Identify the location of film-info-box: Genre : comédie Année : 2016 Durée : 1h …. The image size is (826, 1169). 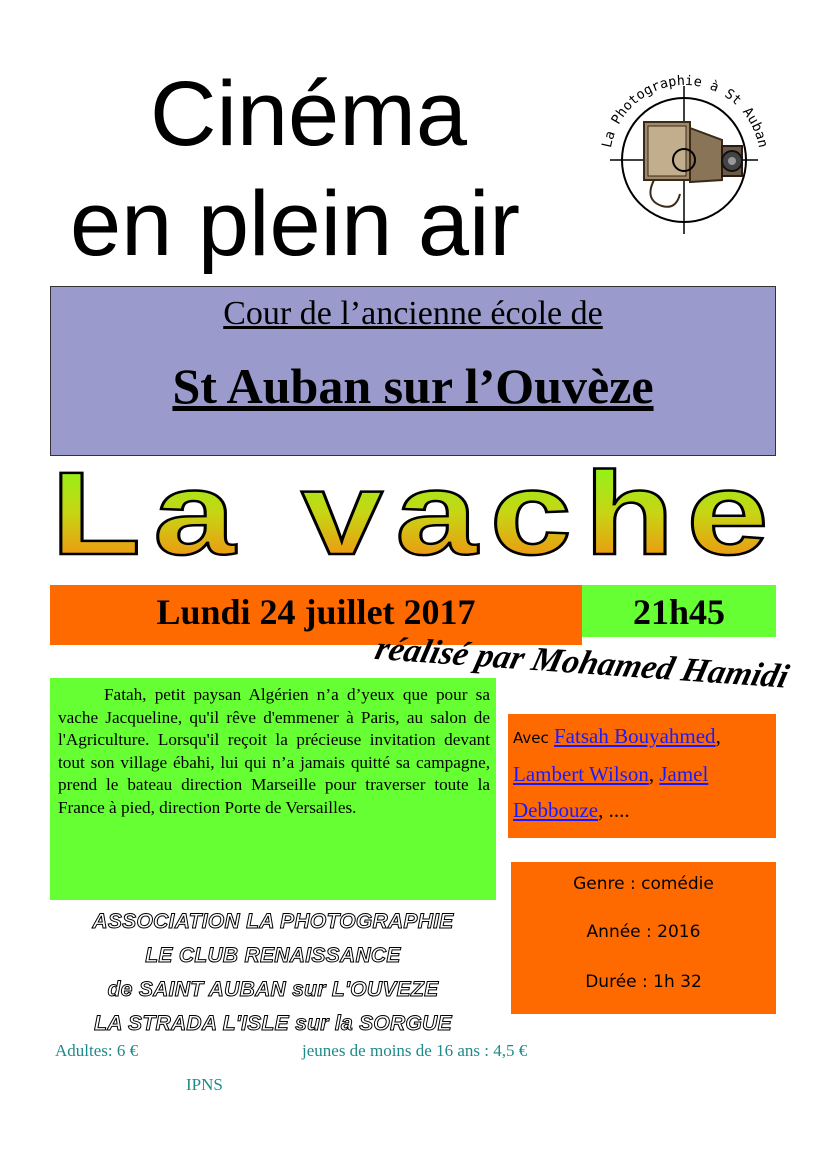
(643, 938).